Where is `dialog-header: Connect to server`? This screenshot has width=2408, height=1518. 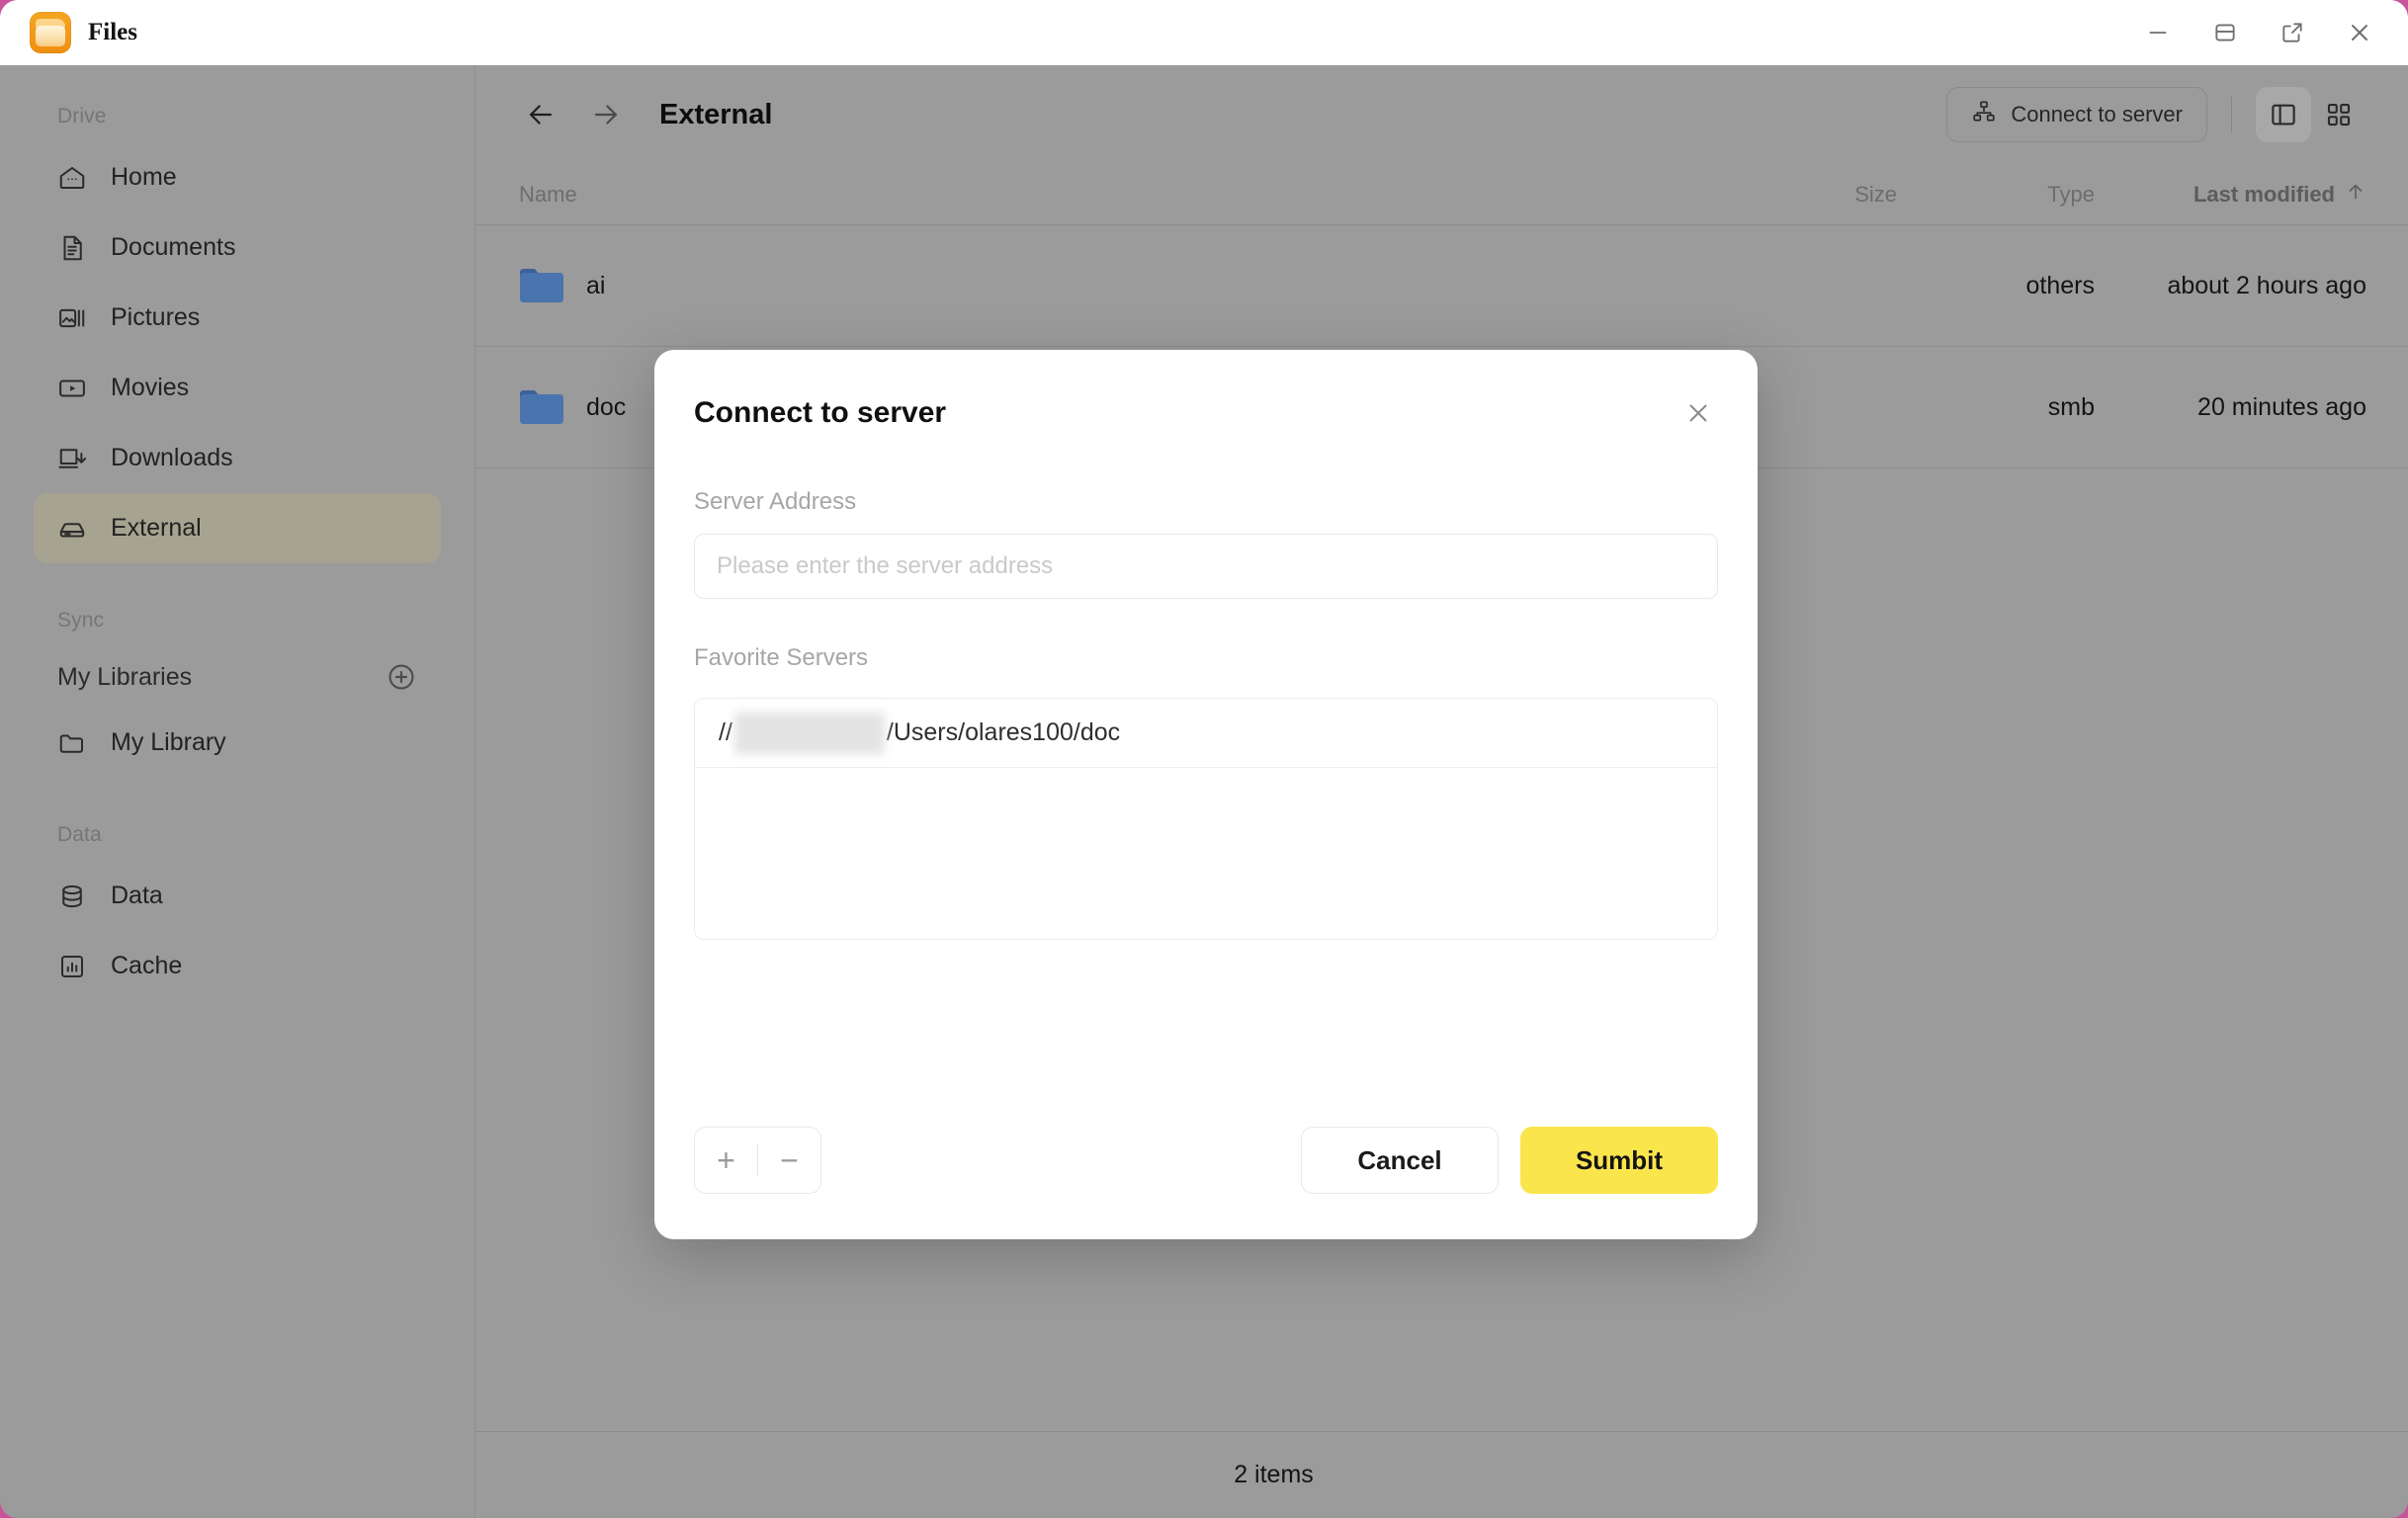
dialog-header: Connect to server is located at coordinates (1206, 396).